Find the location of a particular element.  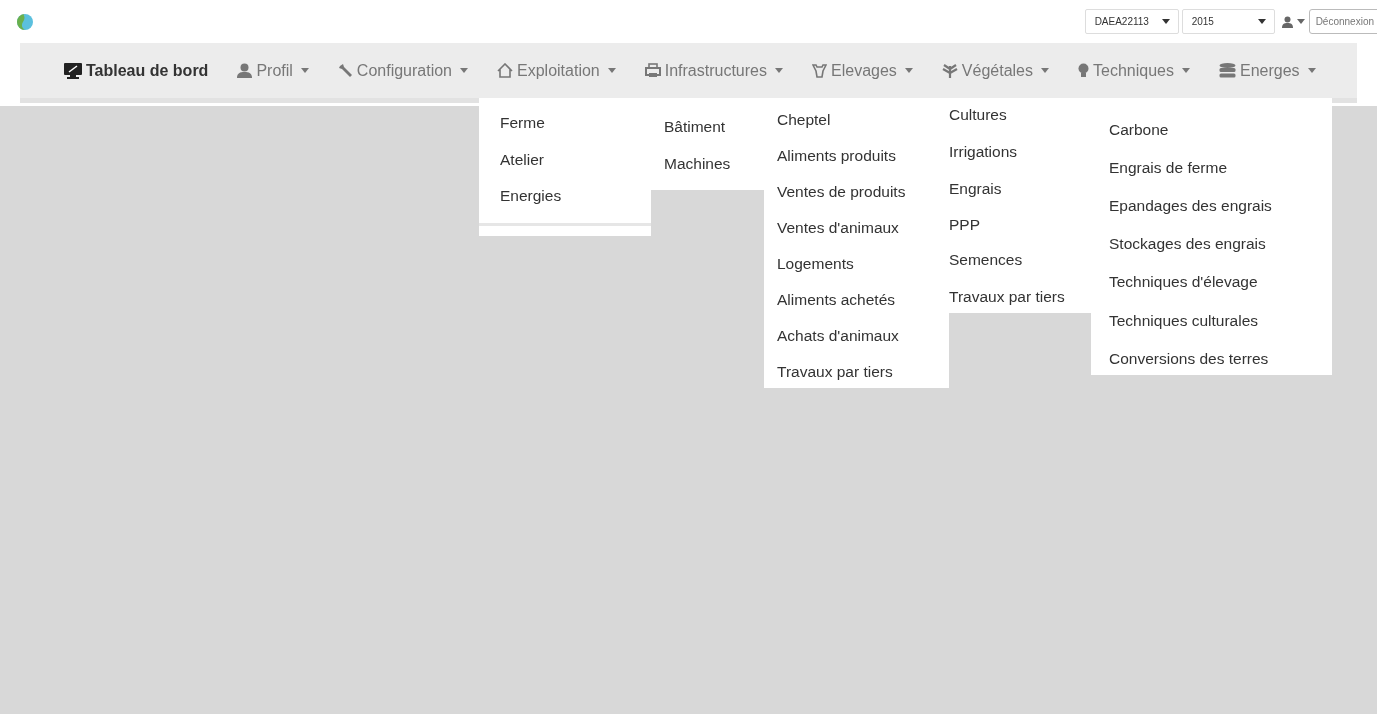

menu-item: Cheptel is located at coordinates (804, 120).